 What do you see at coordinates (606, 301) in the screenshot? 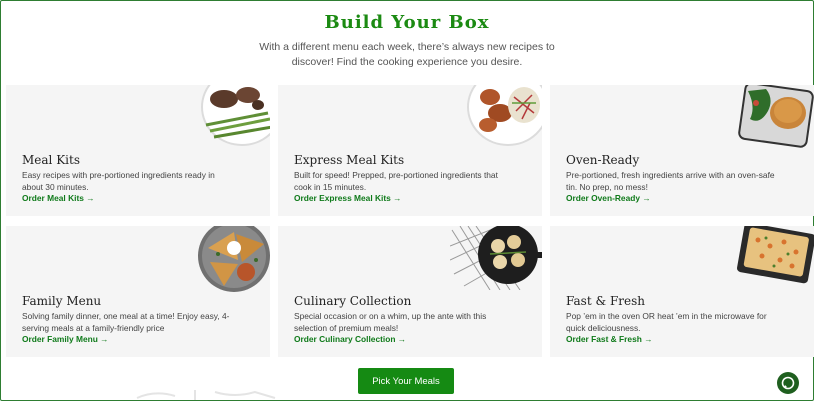
I see `card-title: Fast & Fresh` at bounding box center [606, 301].